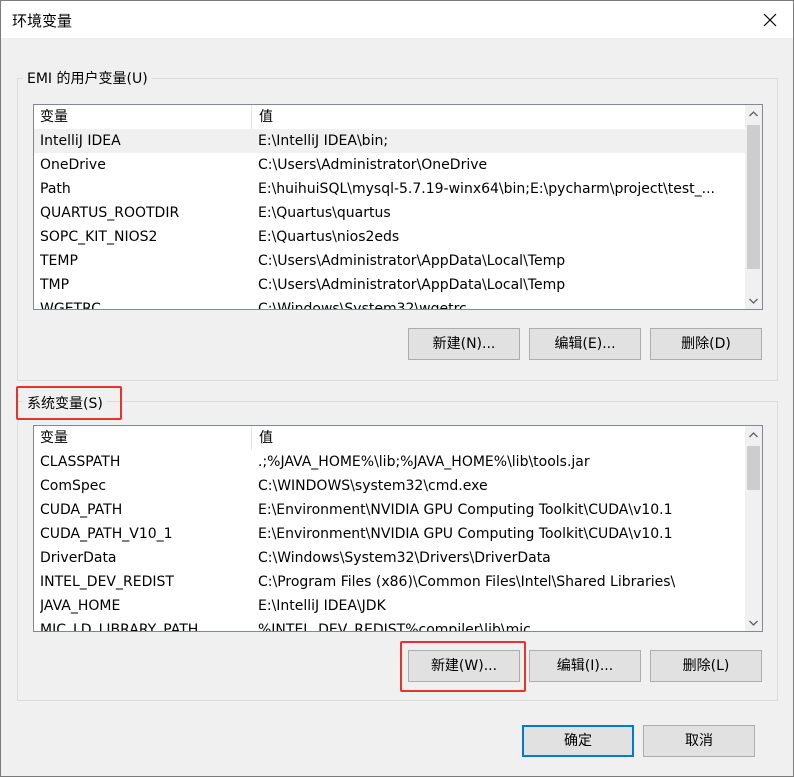  I want to click on close-icon, so click(770, 19).